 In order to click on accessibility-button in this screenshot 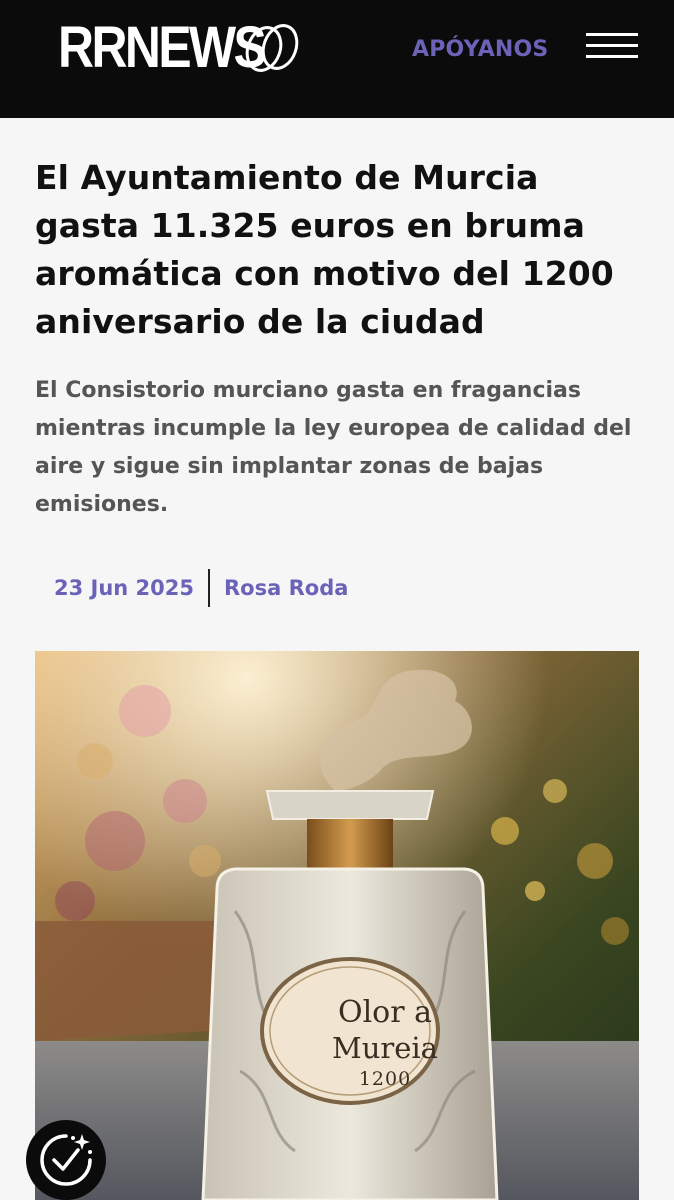, I will do `click(66, 1160)`.